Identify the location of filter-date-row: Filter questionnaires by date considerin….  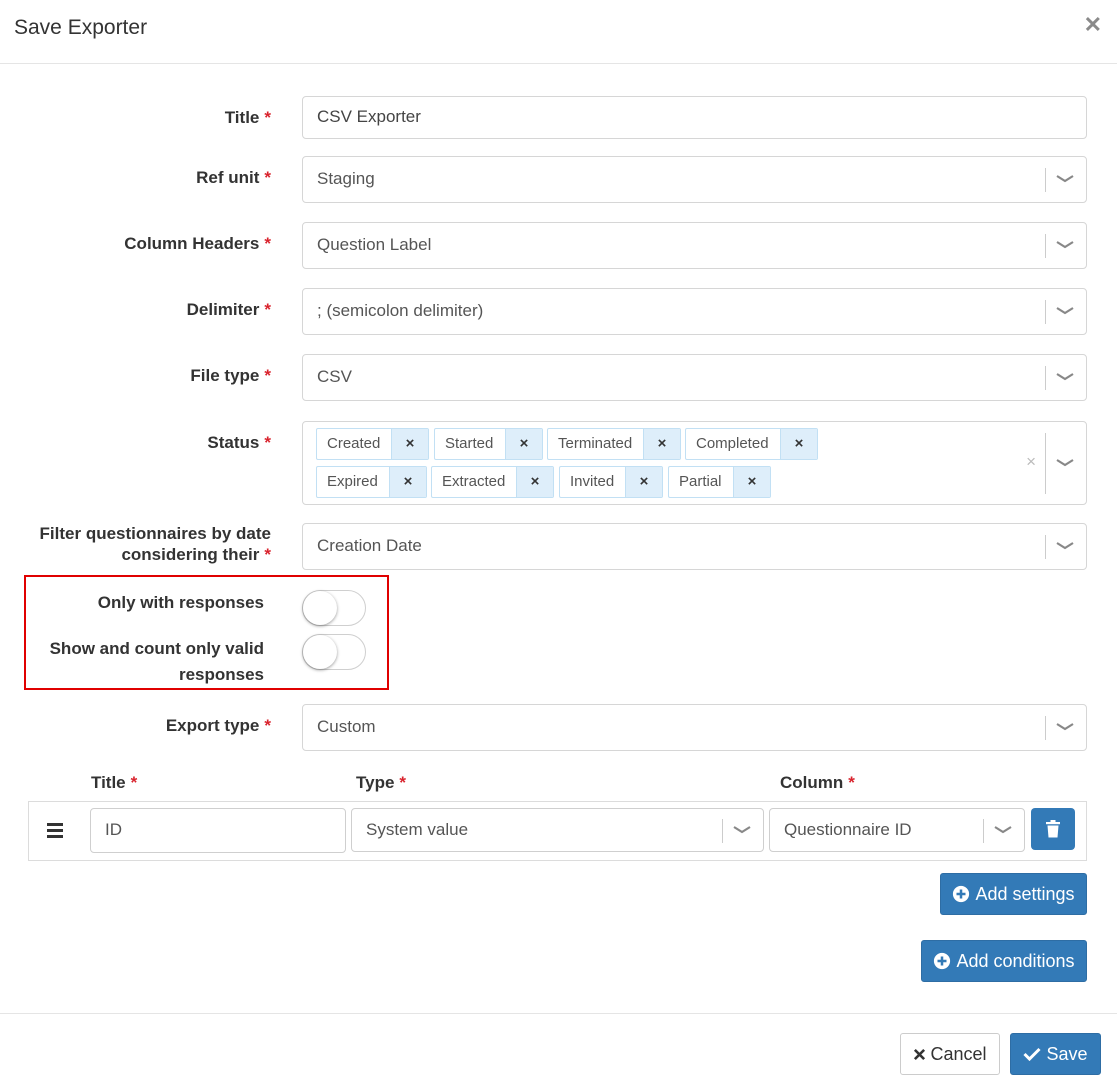
(558, 546).